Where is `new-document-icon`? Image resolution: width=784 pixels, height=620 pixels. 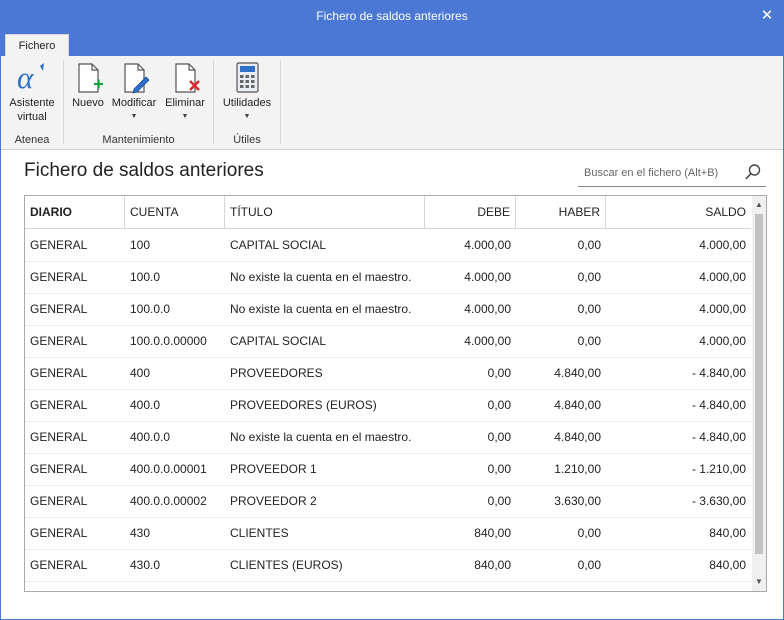
new-document-icon is located at coordinates (90, 78).